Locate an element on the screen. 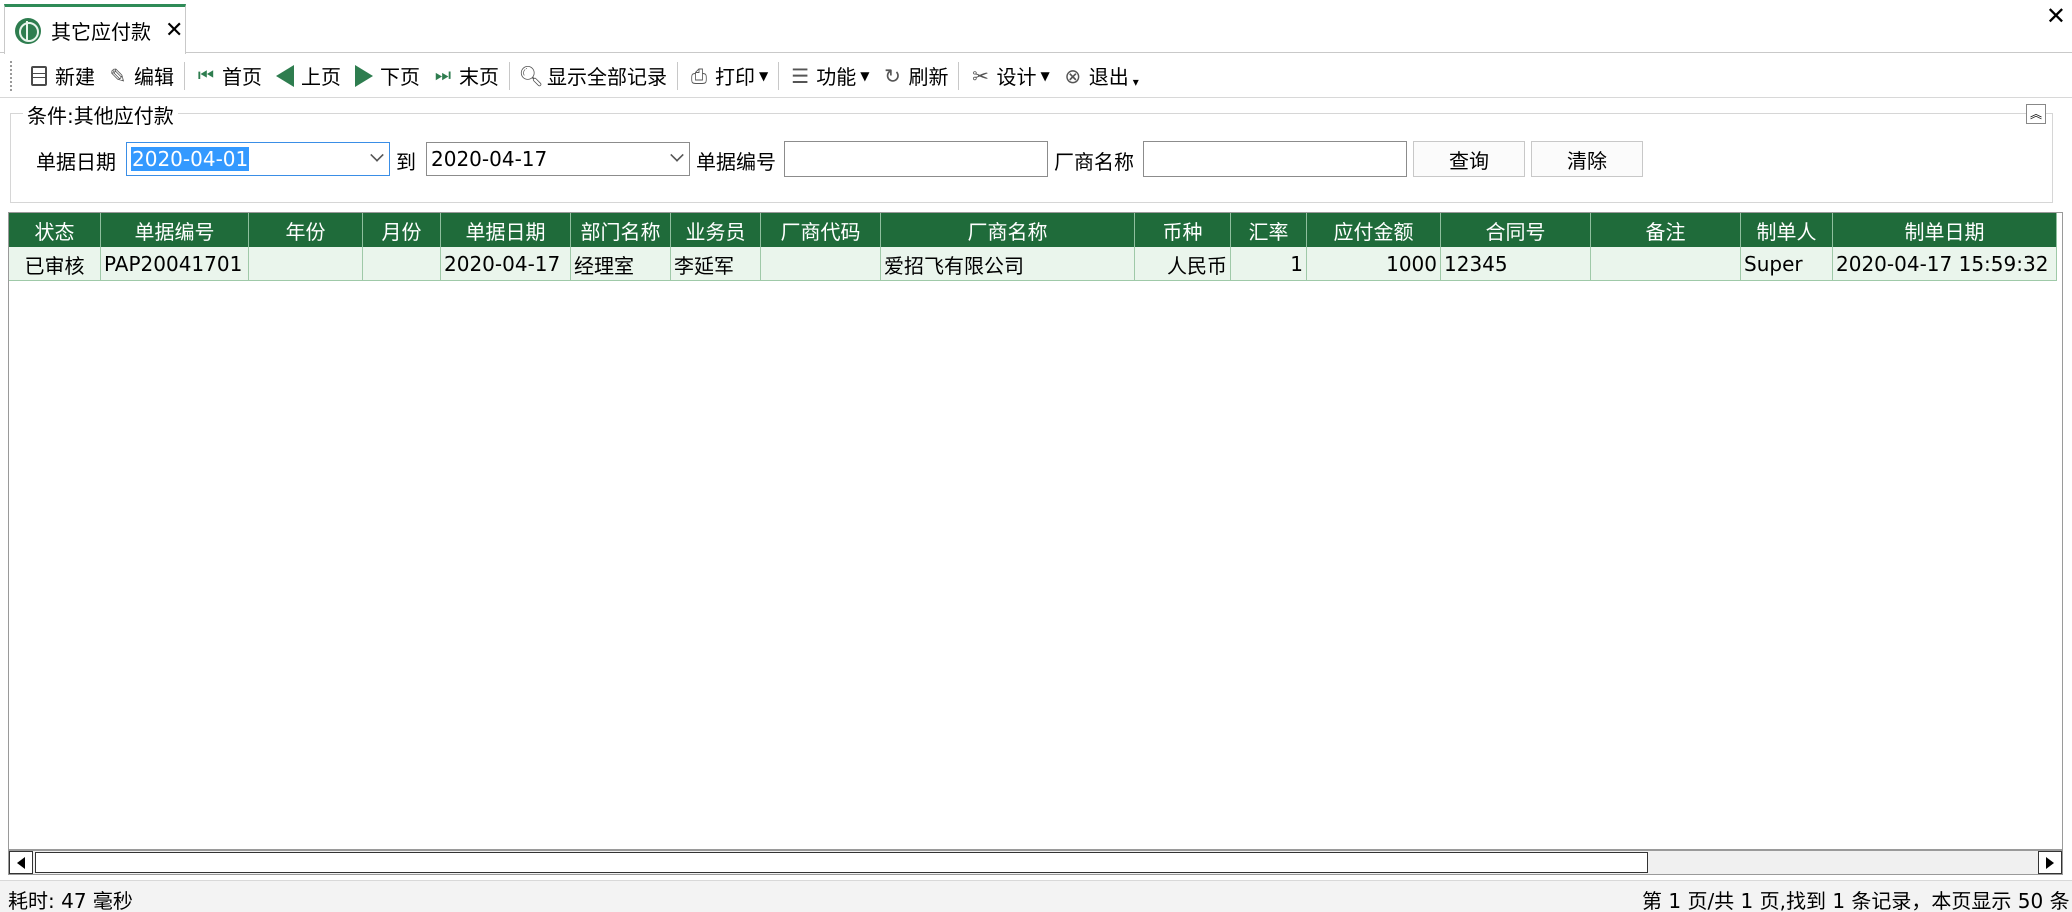  refresh-button: ↻ 刷新 is located at coordinates (914, 76).